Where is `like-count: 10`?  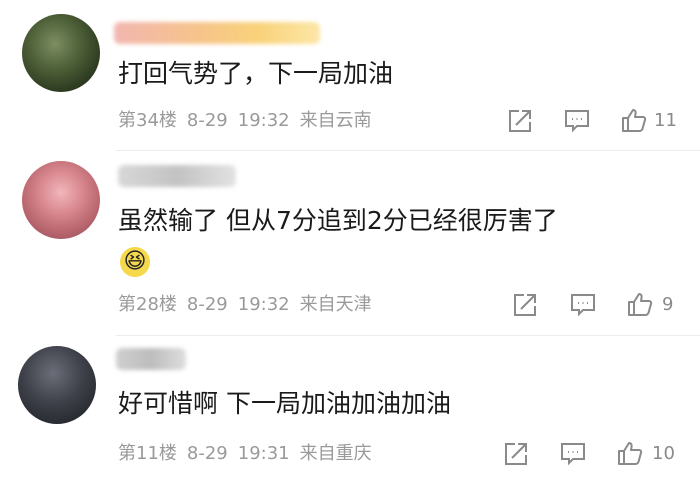
like-count: 10 is located at coordinates (663, 453).